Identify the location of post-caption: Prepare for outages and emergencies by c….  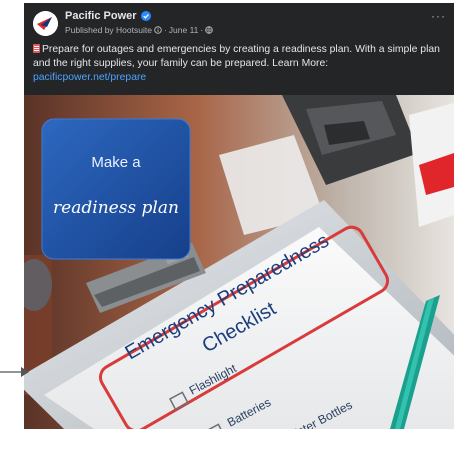
(242, 64).